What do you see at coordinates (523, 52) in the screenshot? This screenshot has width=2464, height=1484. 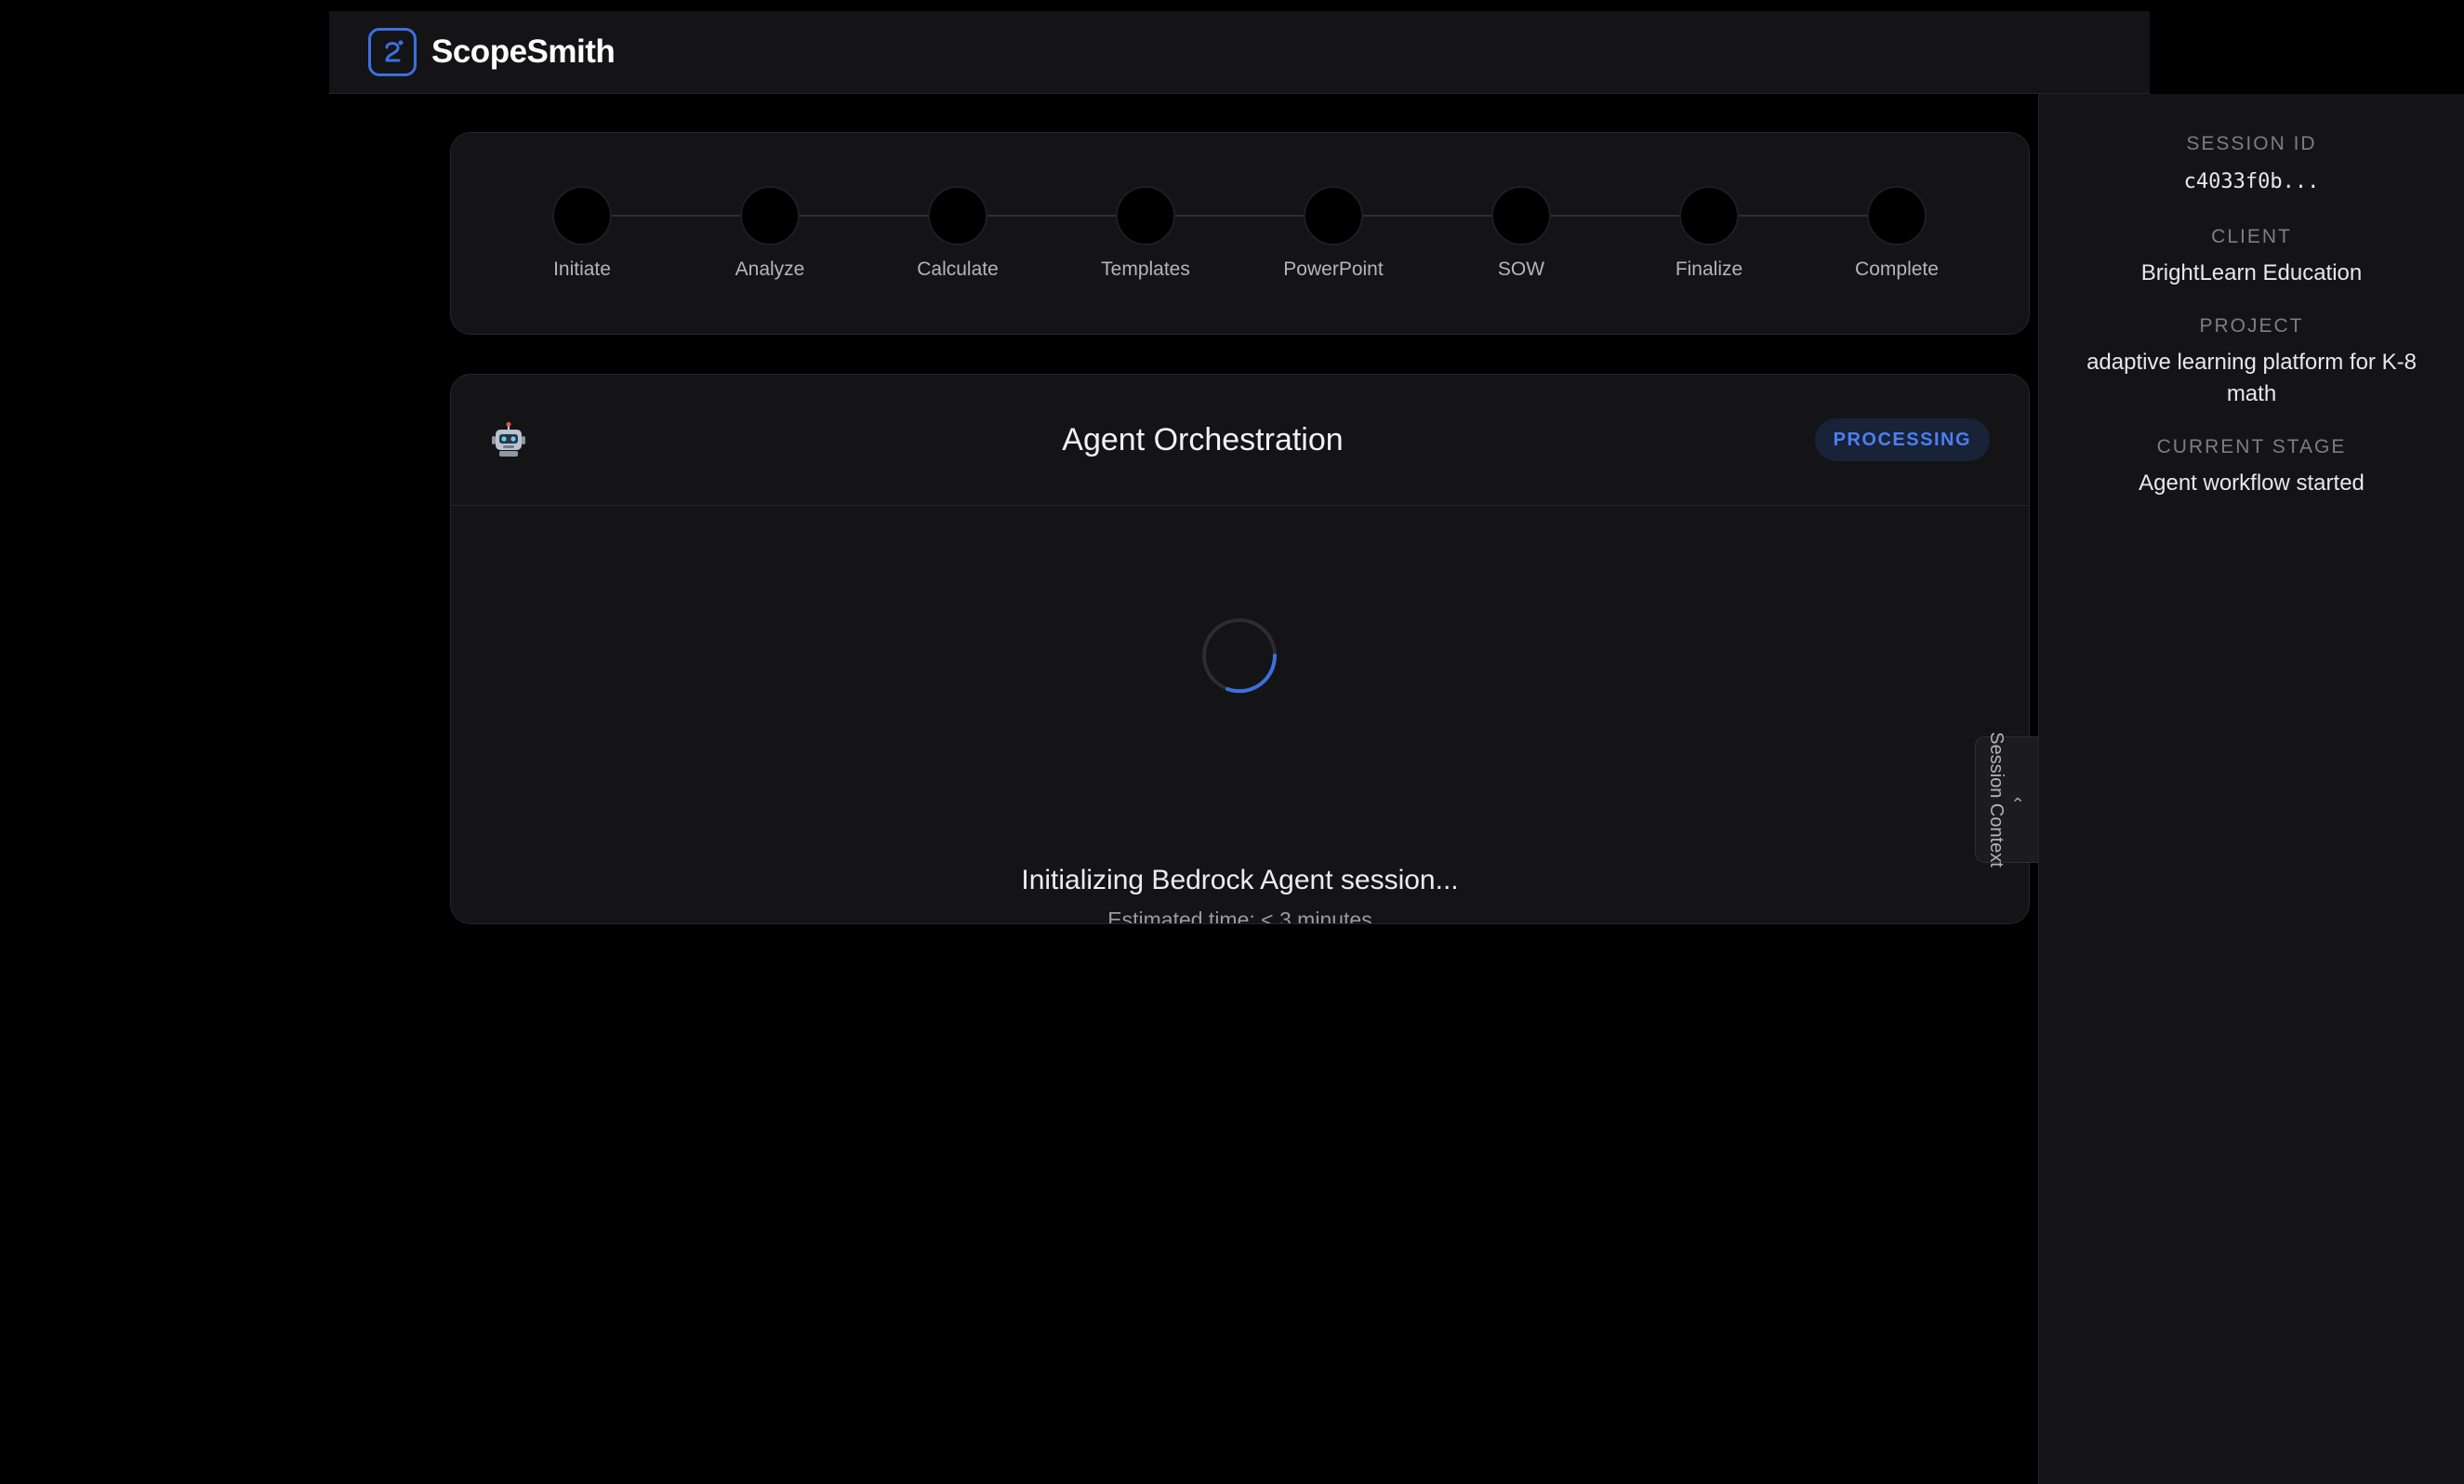 I see `brand-name: ScopeSmith` at bounding box center [523, 52].